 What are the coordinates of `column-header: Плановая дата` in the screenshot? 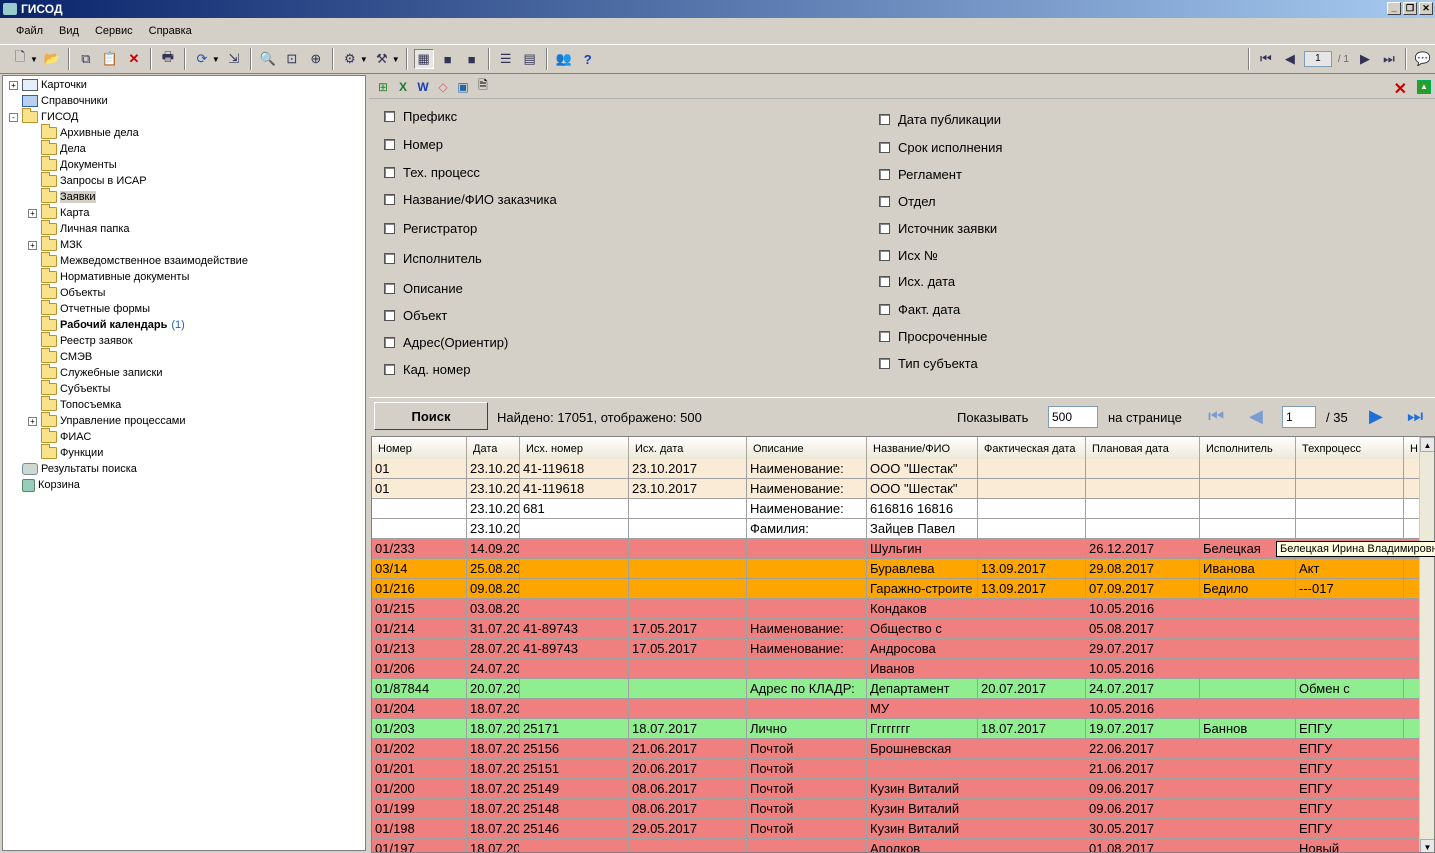 It's located at (1143, 448).